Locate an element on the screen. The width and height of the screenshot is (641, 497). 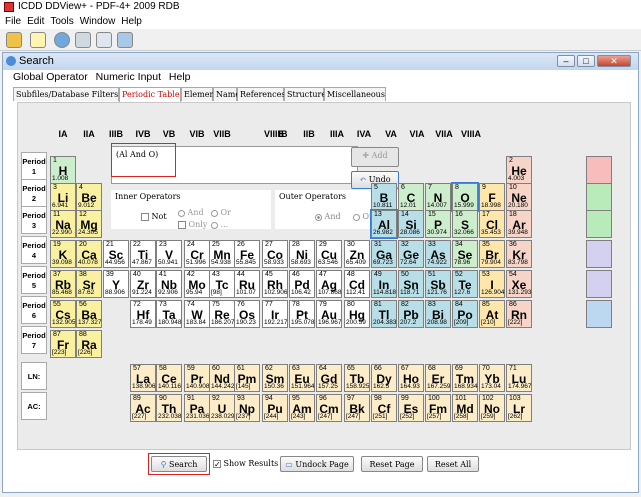
element-fm: 100 Fm [257] is located at coordinates (438, 408).